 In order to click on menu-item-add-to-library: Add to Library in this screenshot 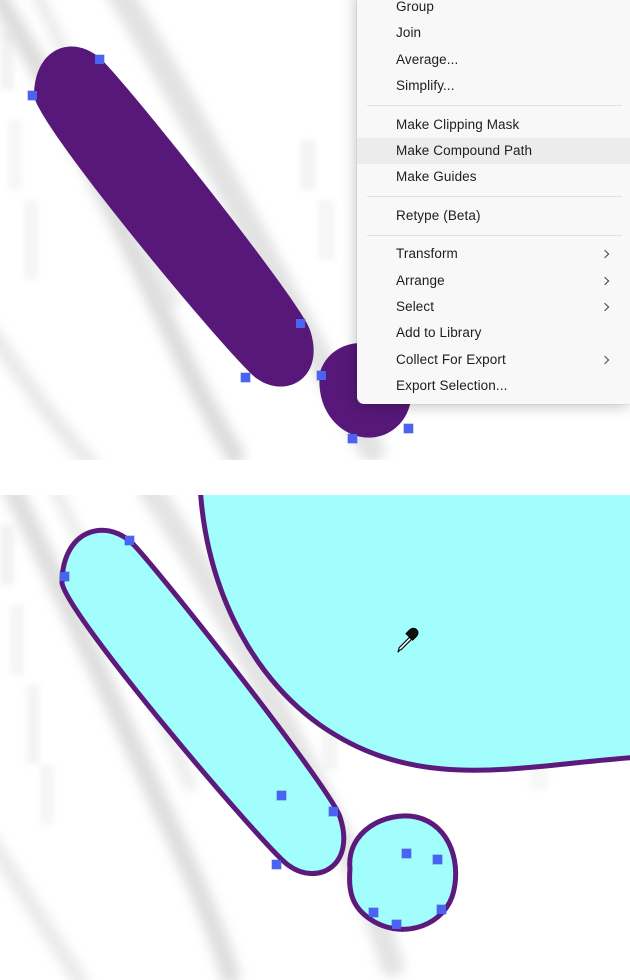, I will do `click(493, 333)`.